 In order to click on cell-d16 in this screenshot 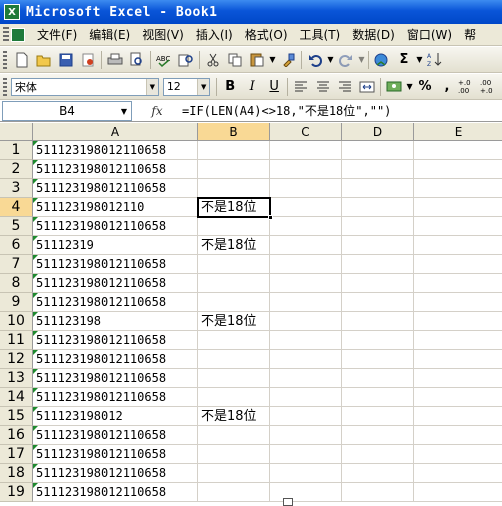, I will do `click(378, 435)`.